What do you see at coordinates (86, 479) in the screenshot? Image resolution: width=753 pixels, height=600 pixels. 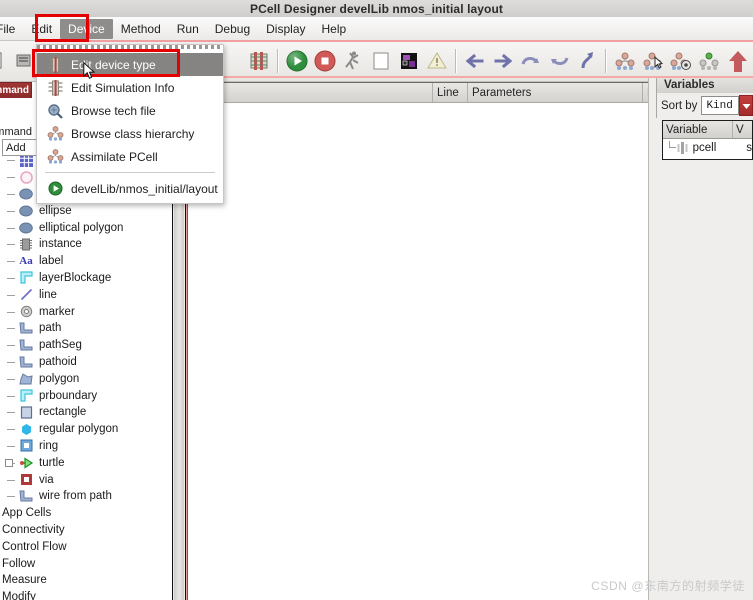 I see `tree-item-via: via` at bounding box center [86, 479].